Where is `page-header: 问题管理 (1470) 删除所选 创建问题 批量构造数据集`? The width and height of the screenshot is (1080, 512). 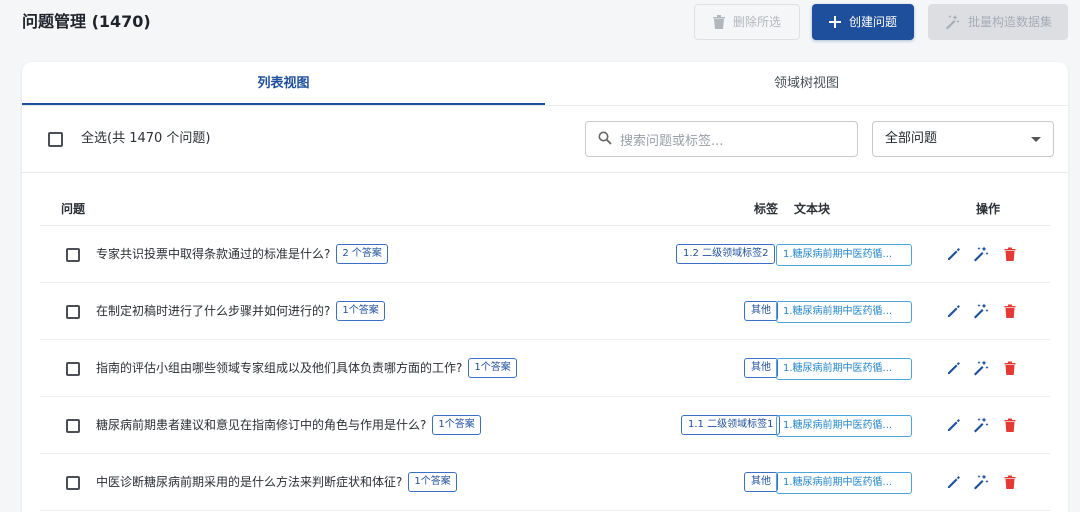
page-header: 问题管理 (1470) 删除所选 创建问题 批量构造数据集 is located at coordinates (540, 24).